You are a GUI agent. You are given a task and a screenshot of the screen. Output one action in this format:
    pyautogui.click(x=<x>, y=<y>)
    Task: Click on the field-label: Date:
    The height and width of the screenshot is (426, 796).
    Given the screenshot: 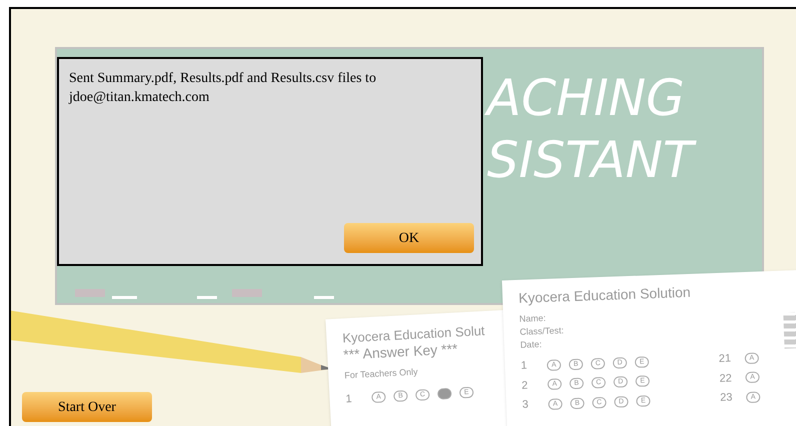 What is the action you would take?
    pyautogui.click(x=531, y=345)
    